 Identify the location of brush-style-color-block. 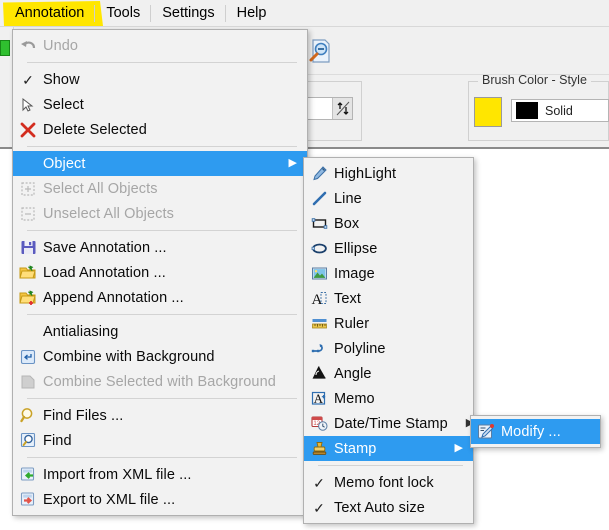
(527, 110).